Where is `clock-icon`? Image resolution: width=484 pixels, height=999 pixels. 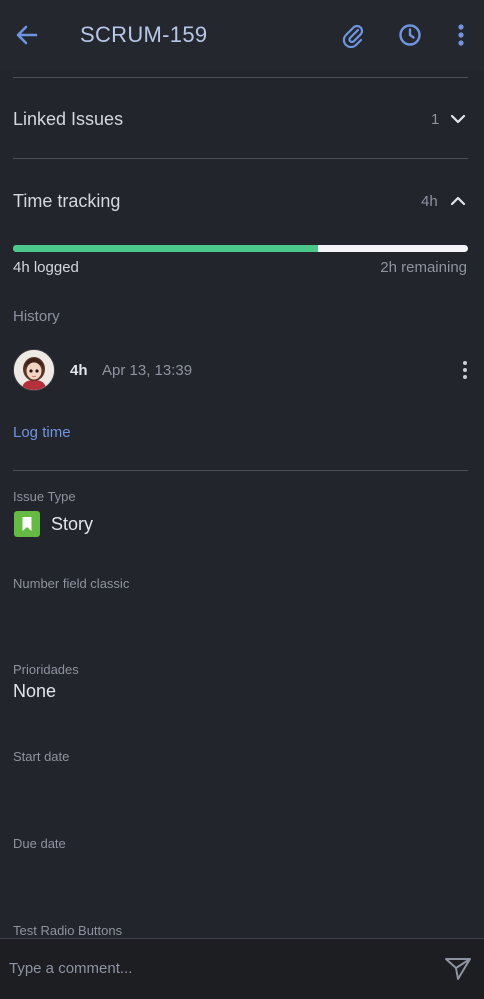
clock-icon is located at coordinates (410, 35).